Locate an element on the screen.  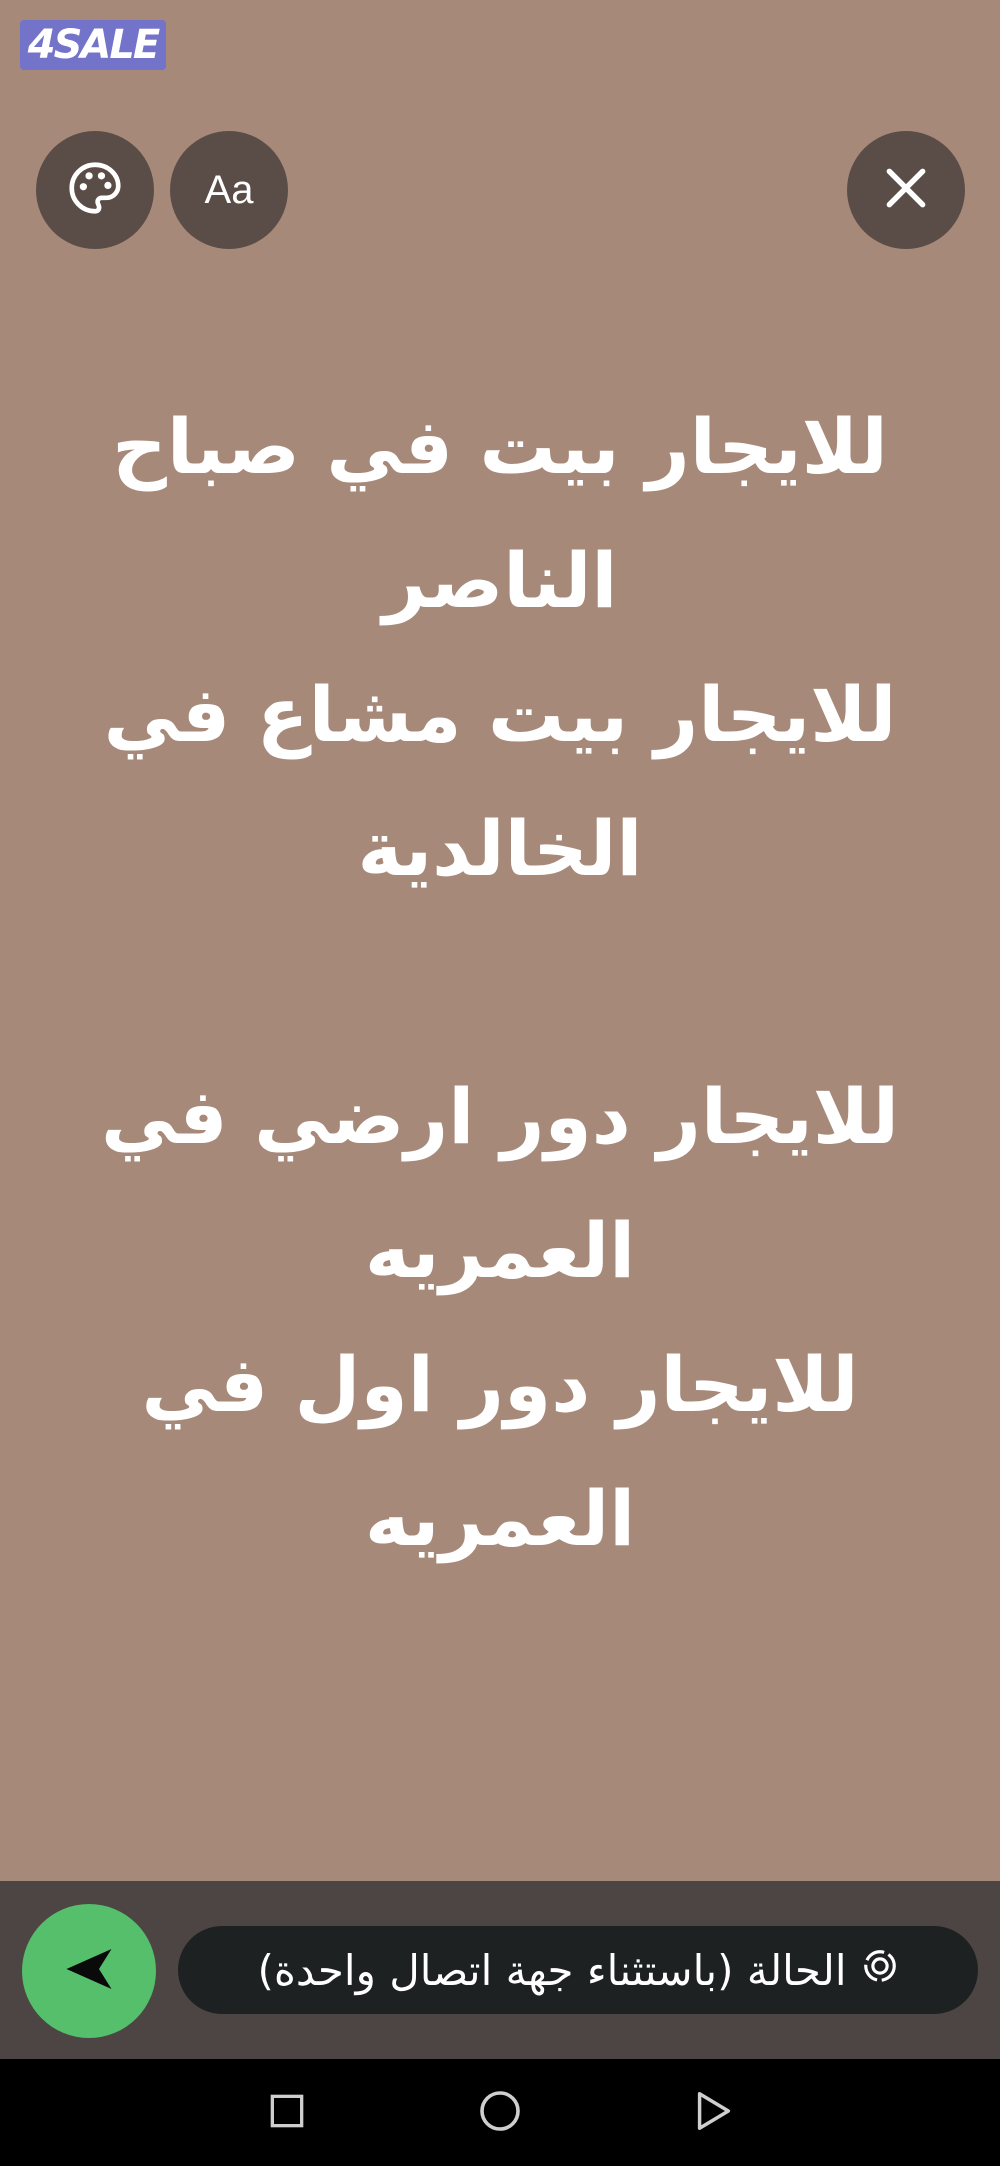
close-icon is located at coordinates (906, 190).